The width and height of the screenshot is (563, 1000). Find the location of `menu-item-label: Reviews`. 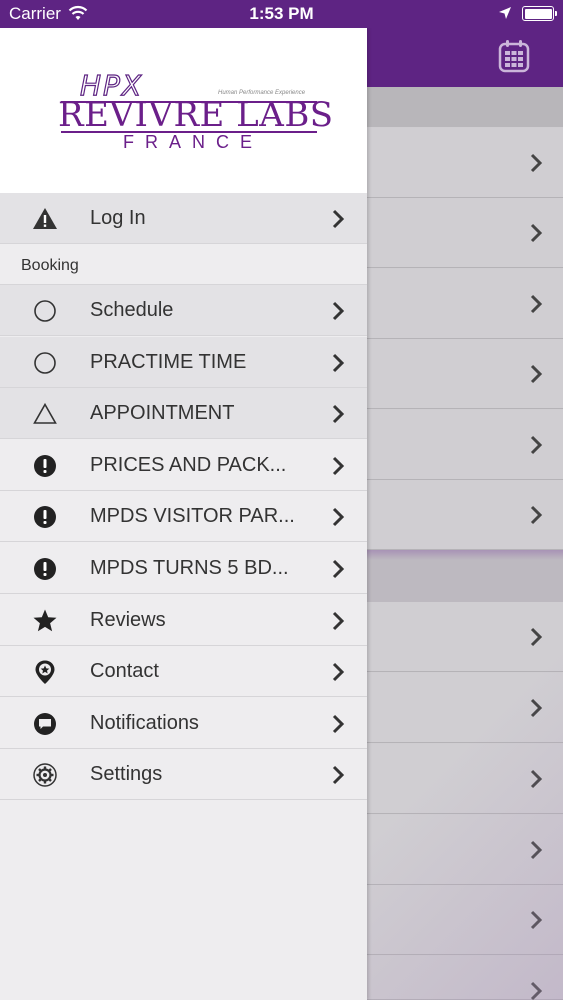

menu-item-label: Reviews is located at coordinates (128, 620).